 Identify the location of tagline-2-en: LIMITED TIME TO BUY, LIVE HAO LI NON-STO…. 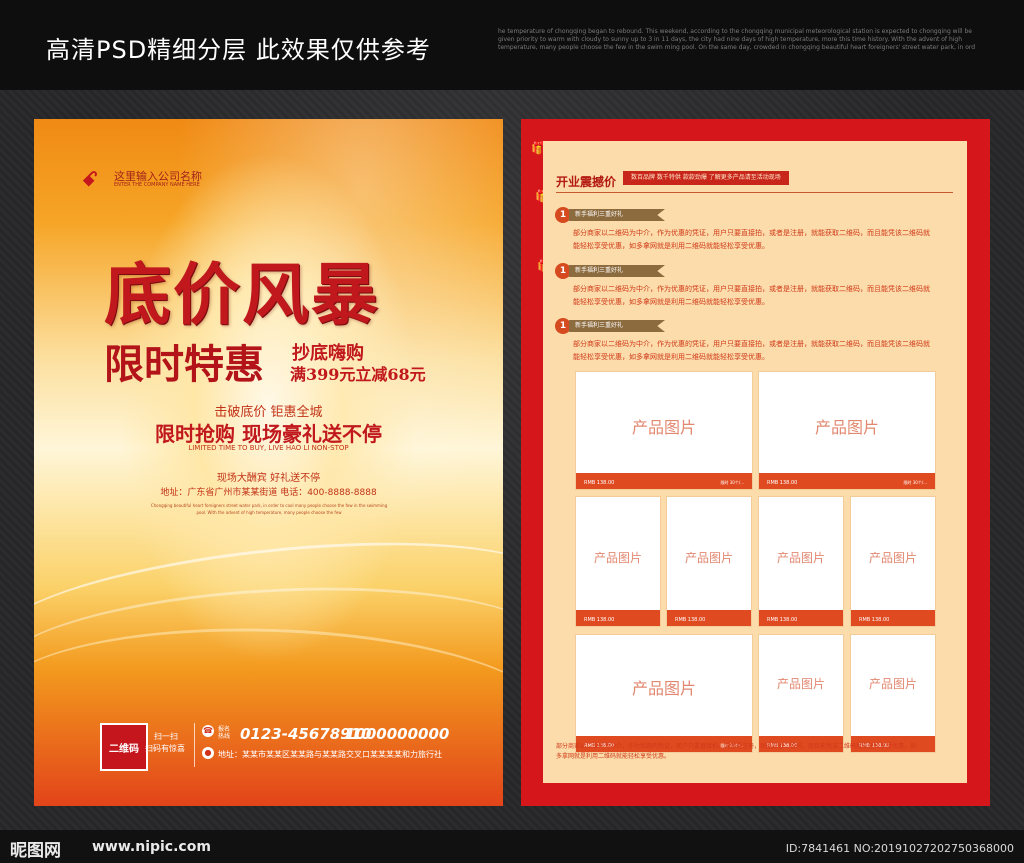
(268, 448).